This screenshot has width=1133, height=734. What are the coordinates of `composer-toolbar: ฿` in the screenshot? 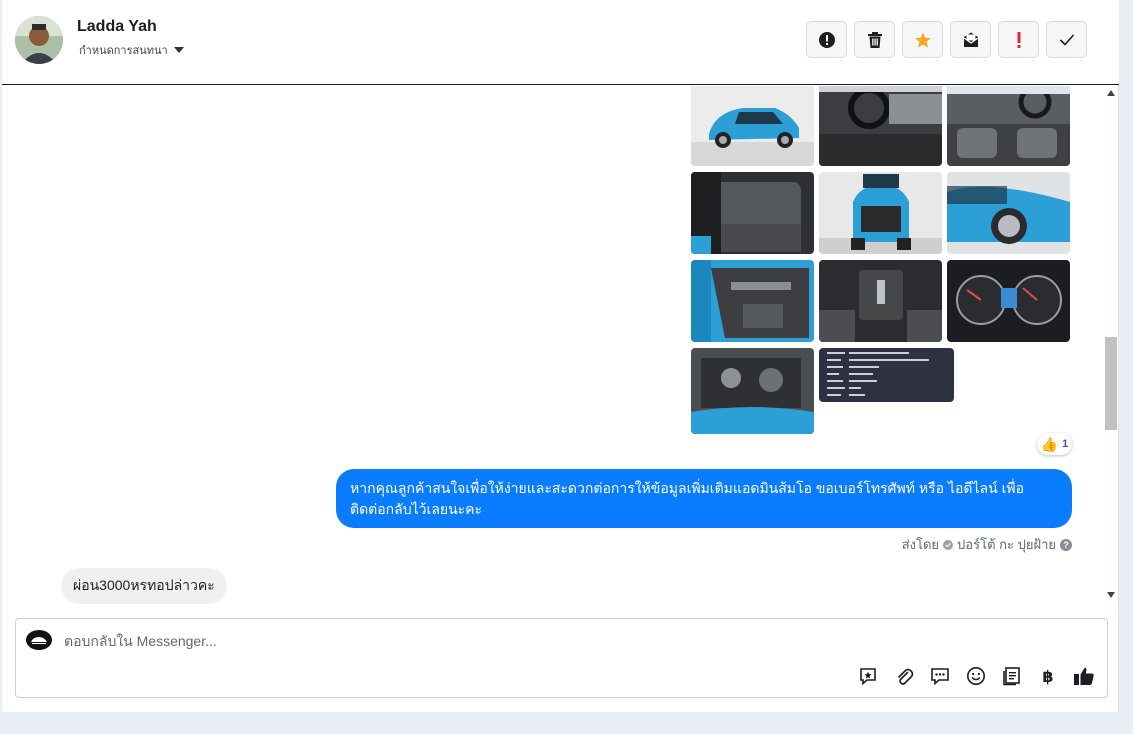 It's located at (976, 676).